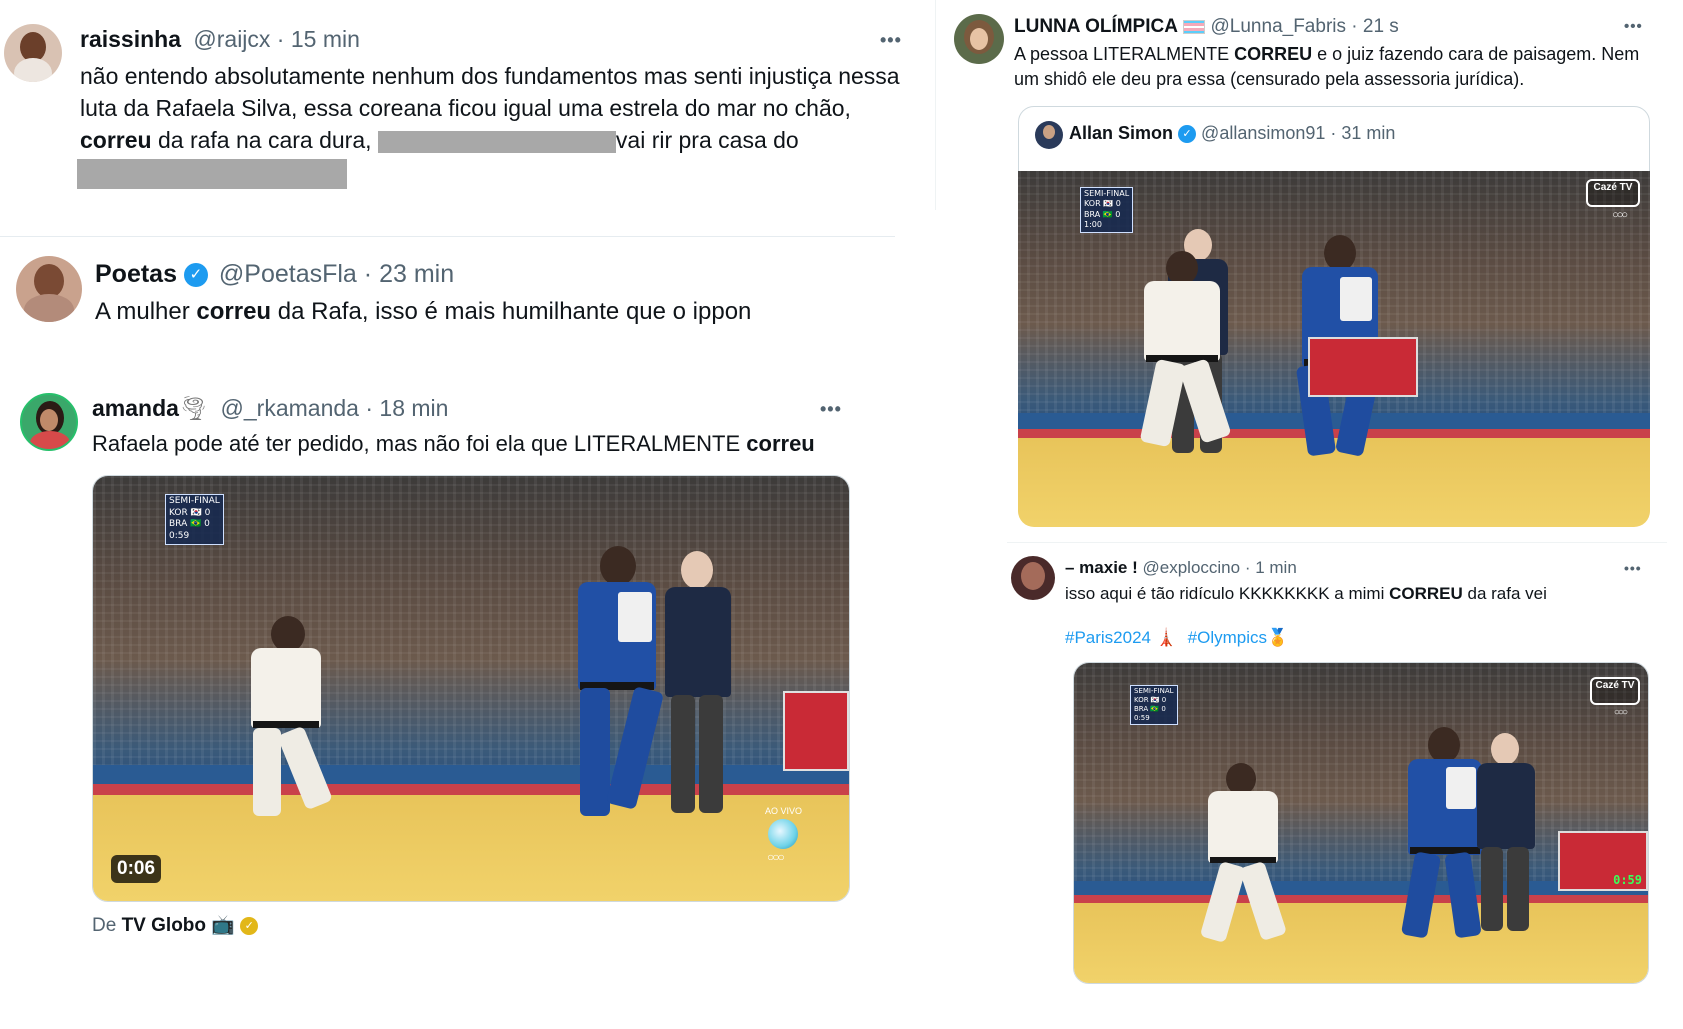 Image resolution: width=1683 pixels, height=1029 pixels. Describe the element at coordinates (1361, 943) in the screenshot. I see `judo-mat` at that location.